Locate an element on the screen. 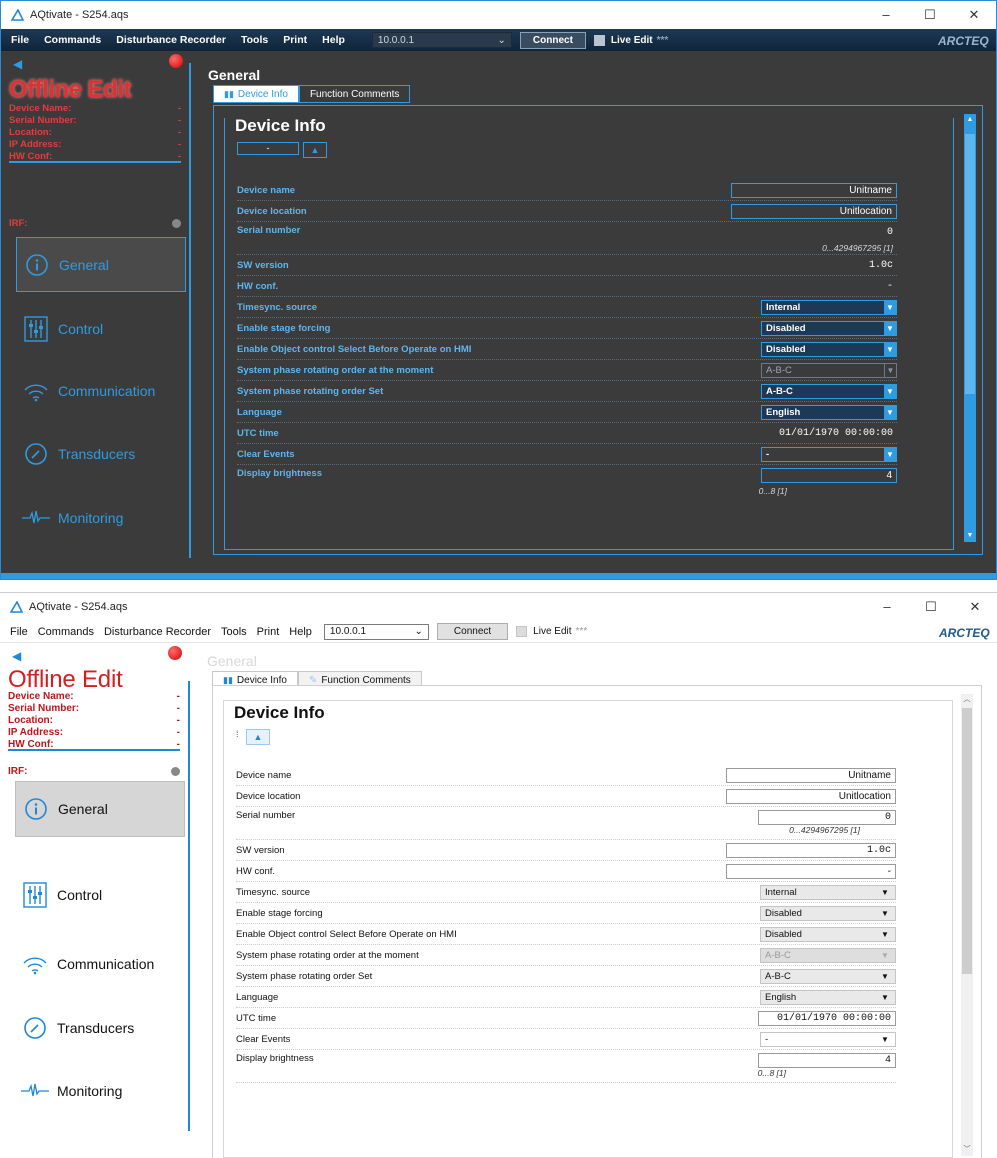 The width and height of the screenshot is (997, 1158). irf-status-icon is located at coordinates (176, 223).